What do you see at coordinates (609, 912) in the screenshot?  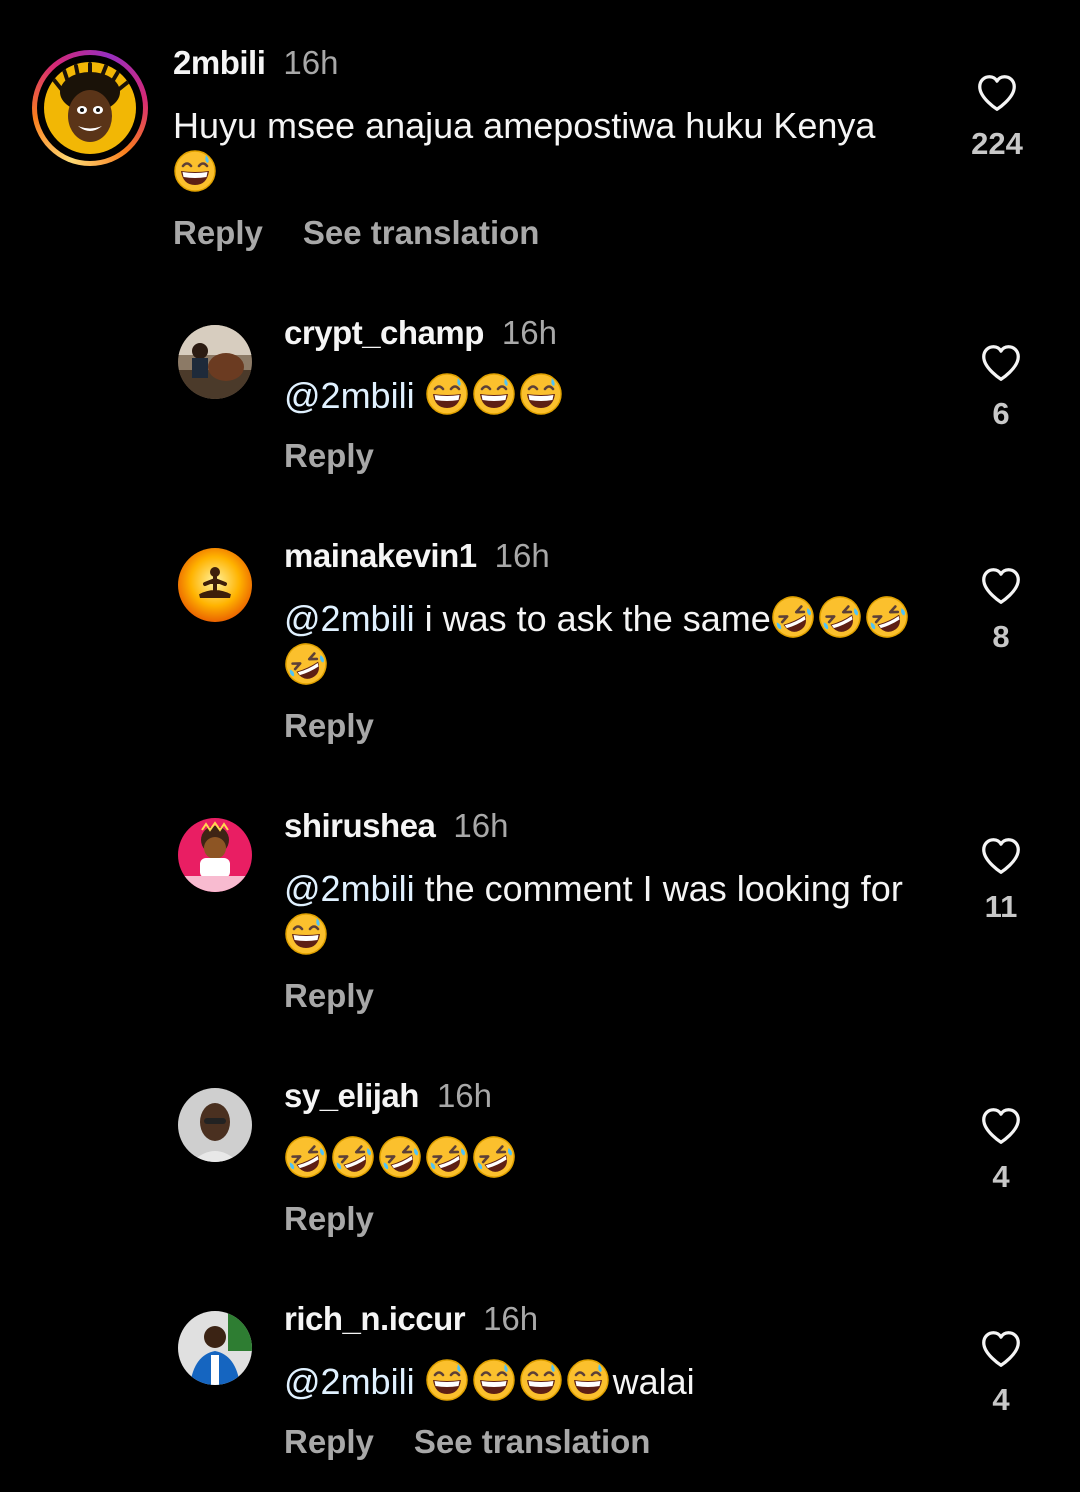 I see `comment-text: @2mbili the comment I was looking for` at bounding box center [609, 912].